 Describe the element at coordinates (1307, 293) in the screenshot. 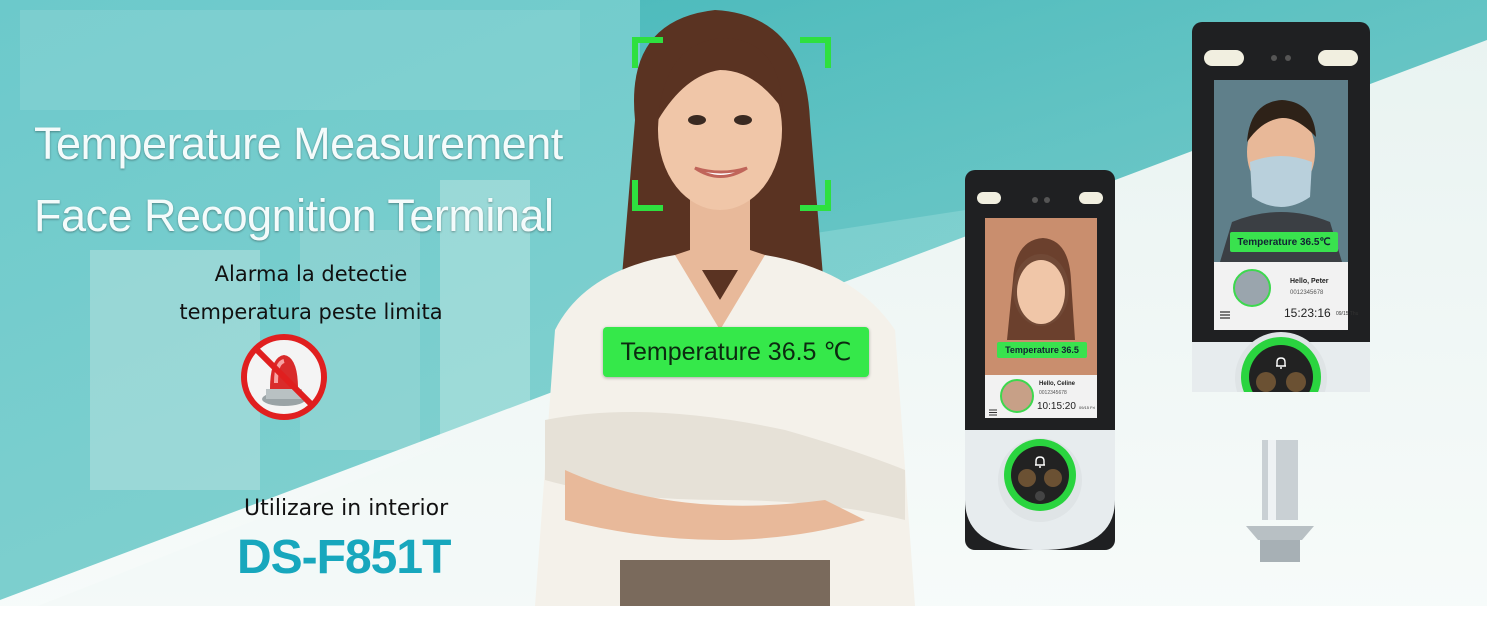

I see `terminal-right-id: 0012345678` at that location.